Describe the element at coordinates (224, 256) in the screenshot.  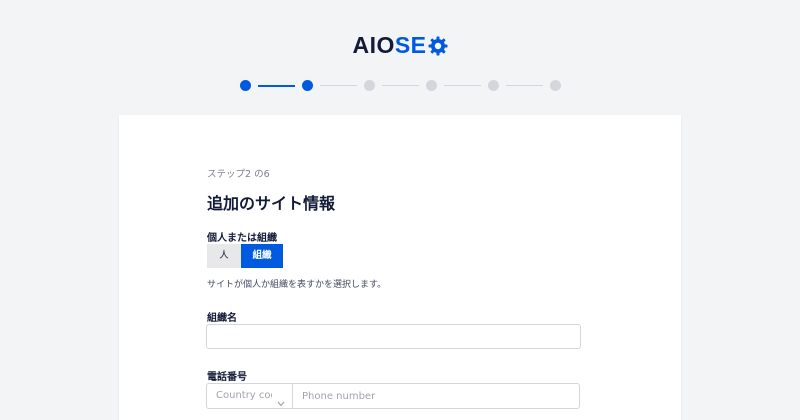
I see `toggle-person-button: 人` at that location.